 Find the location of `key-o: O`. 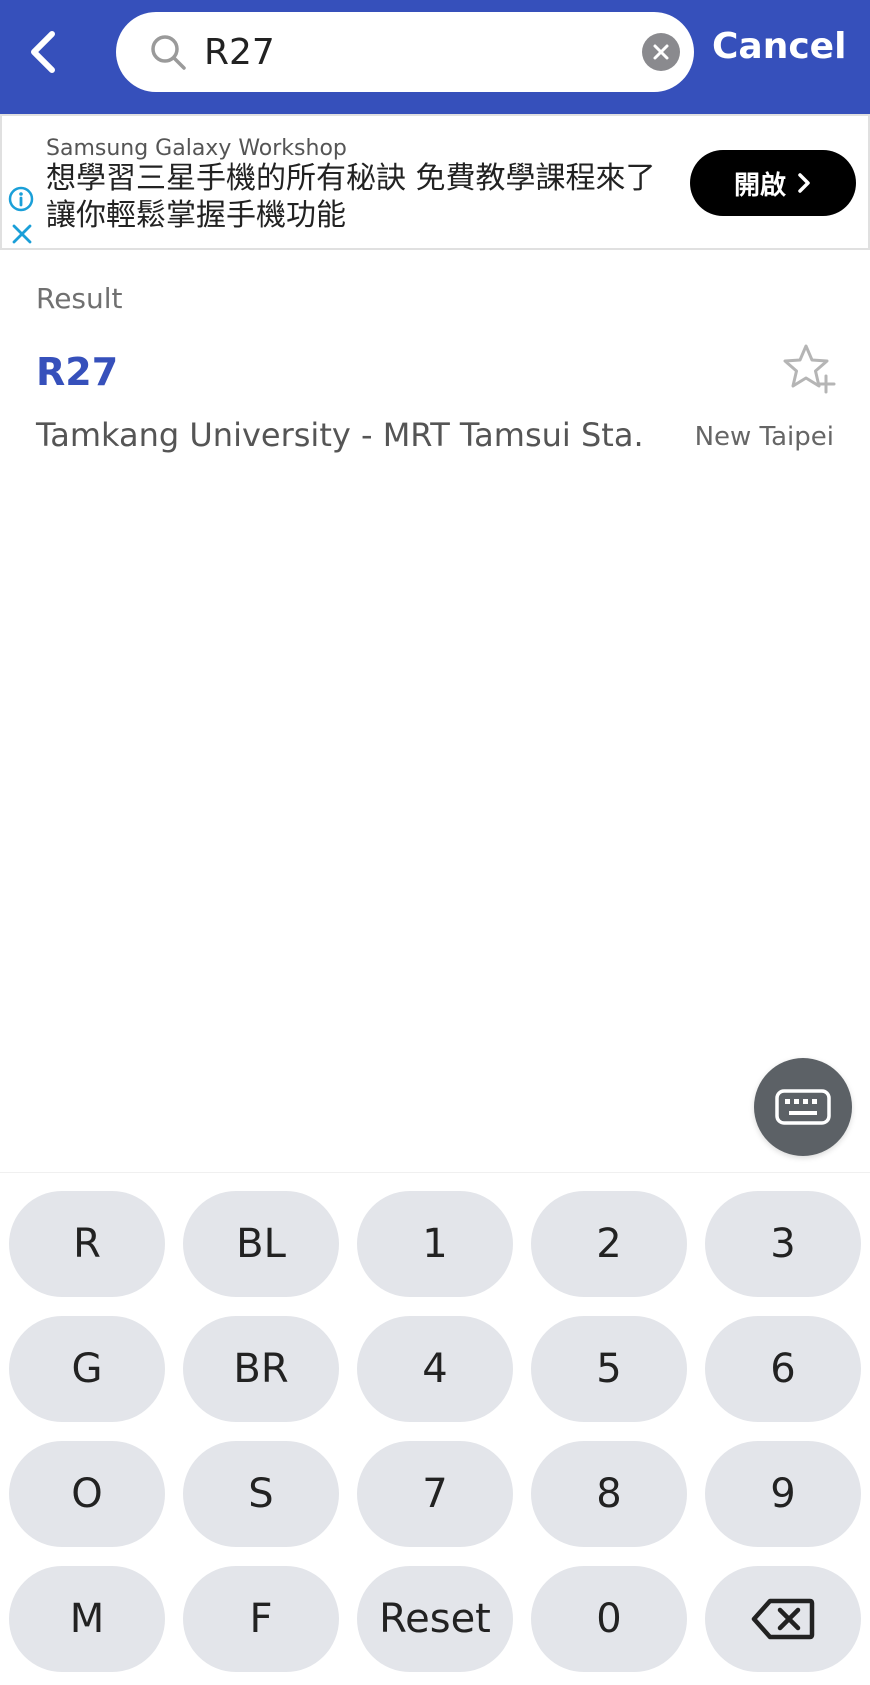

key-o: O is located at coordinates (87, 1494).